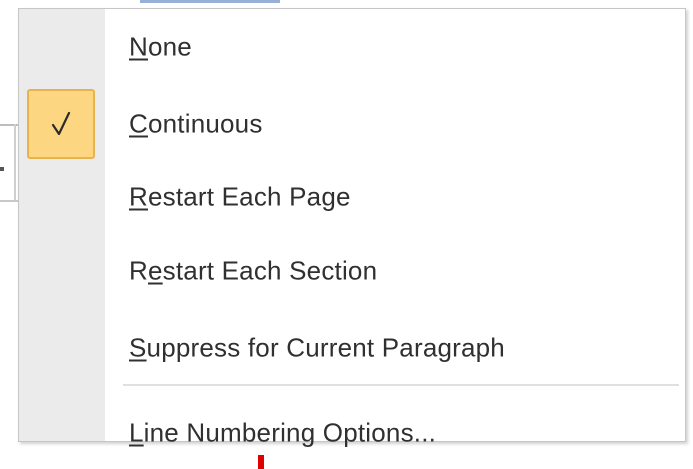 This screenshot has width=693, height=469. I want to click on document-table-border-vertical, so click(15, 163).